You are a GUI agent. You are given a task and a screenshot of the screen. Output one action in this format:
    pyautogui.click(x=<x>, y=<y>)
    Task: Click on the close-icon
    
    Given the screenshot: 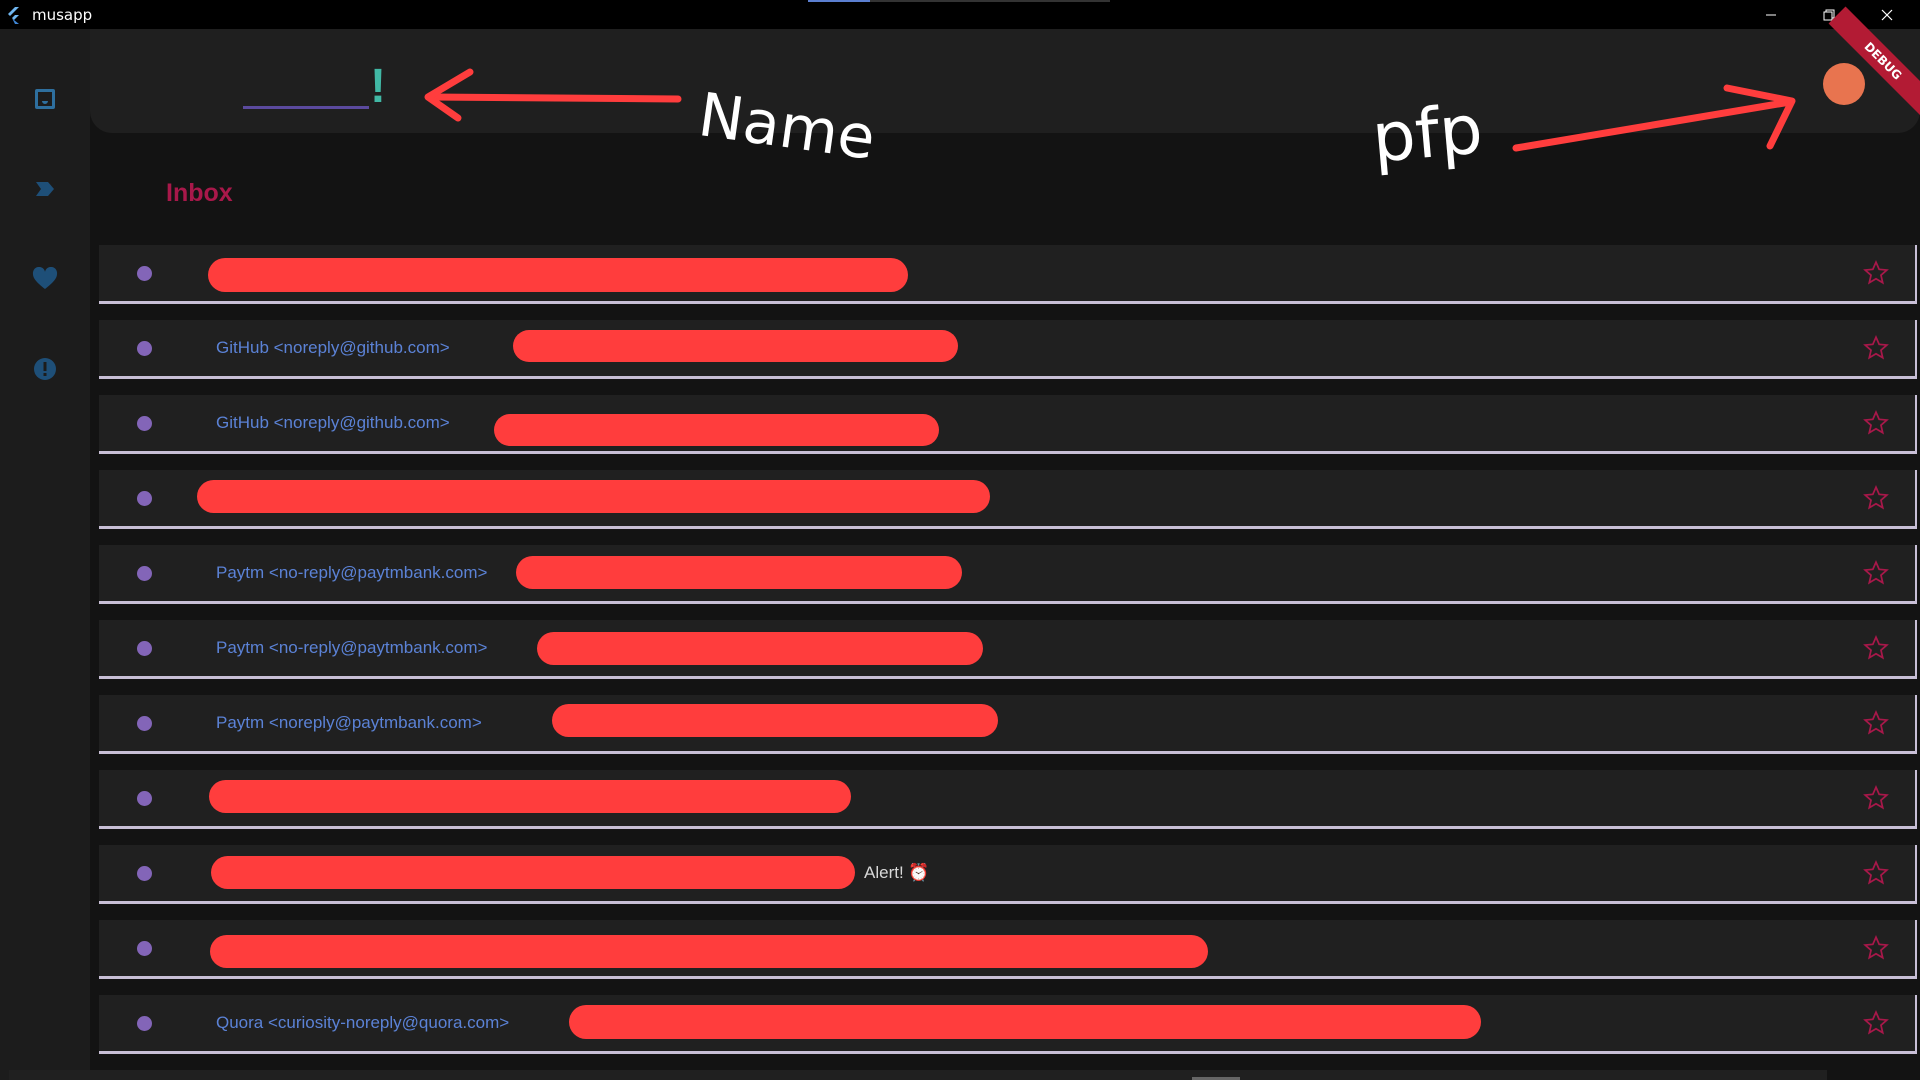 What is the action you would take?
    pyautogui.click(x=1887, y=14)
    